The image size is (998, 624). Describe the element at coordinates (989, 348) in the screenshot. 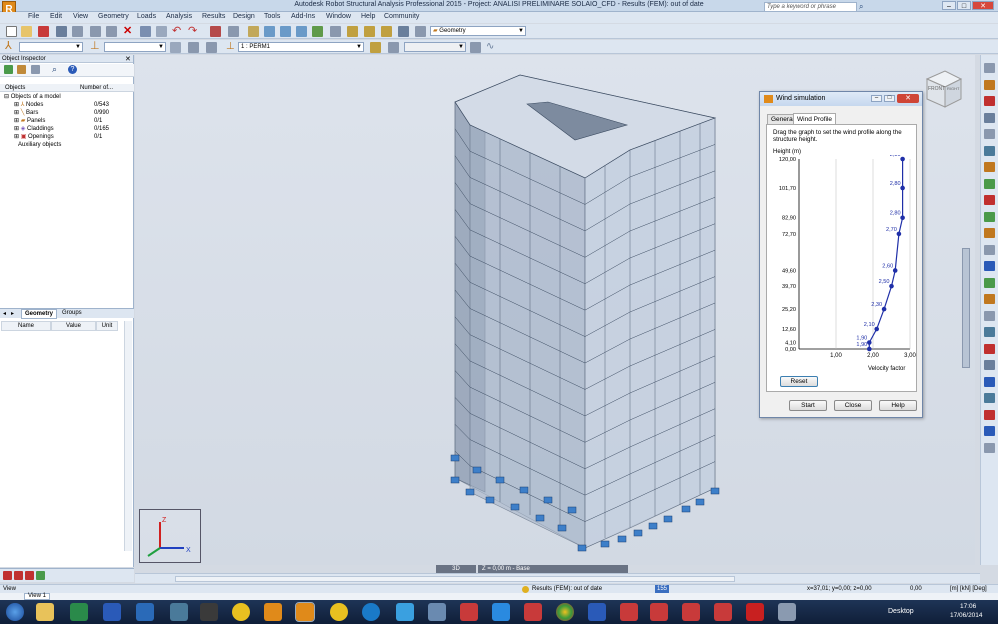

I see `extrude-icon` at that location.